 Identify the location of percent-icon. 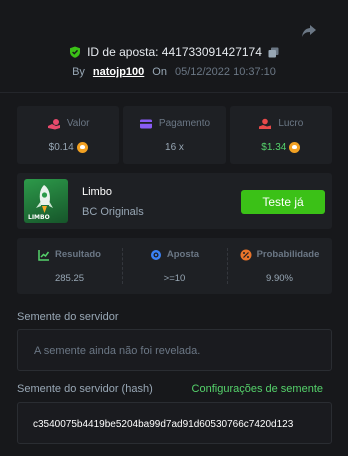
(246, 254).